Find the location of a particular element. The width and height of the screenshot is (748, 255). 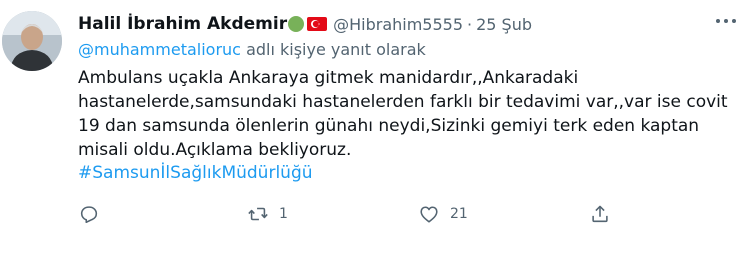

tweet-text-line: misali oldu.Açıklama bekliyoruz. is located at coordinates (215, 150).